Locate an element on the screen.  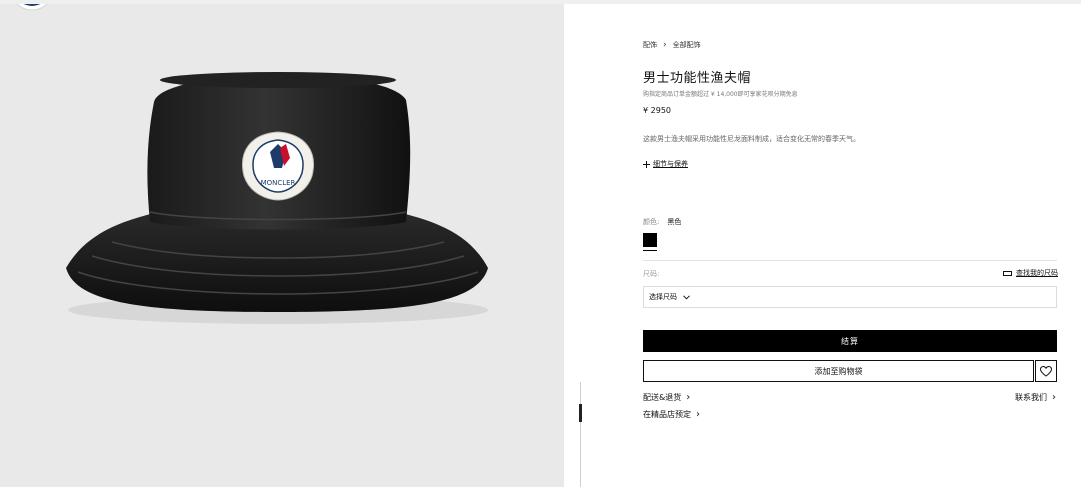
brand-badge: MONCLER is located at coordinates (278, 166).